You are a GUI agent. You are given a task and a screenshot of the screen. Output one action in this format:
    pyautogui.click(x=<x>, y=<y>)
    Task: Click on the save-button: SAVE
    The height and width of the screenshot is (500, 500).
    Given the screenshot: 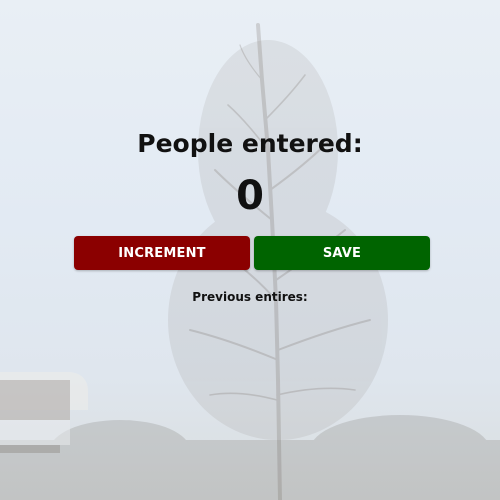 What is the action you would take?
    pyautogui.click(x=342, y=253)
    